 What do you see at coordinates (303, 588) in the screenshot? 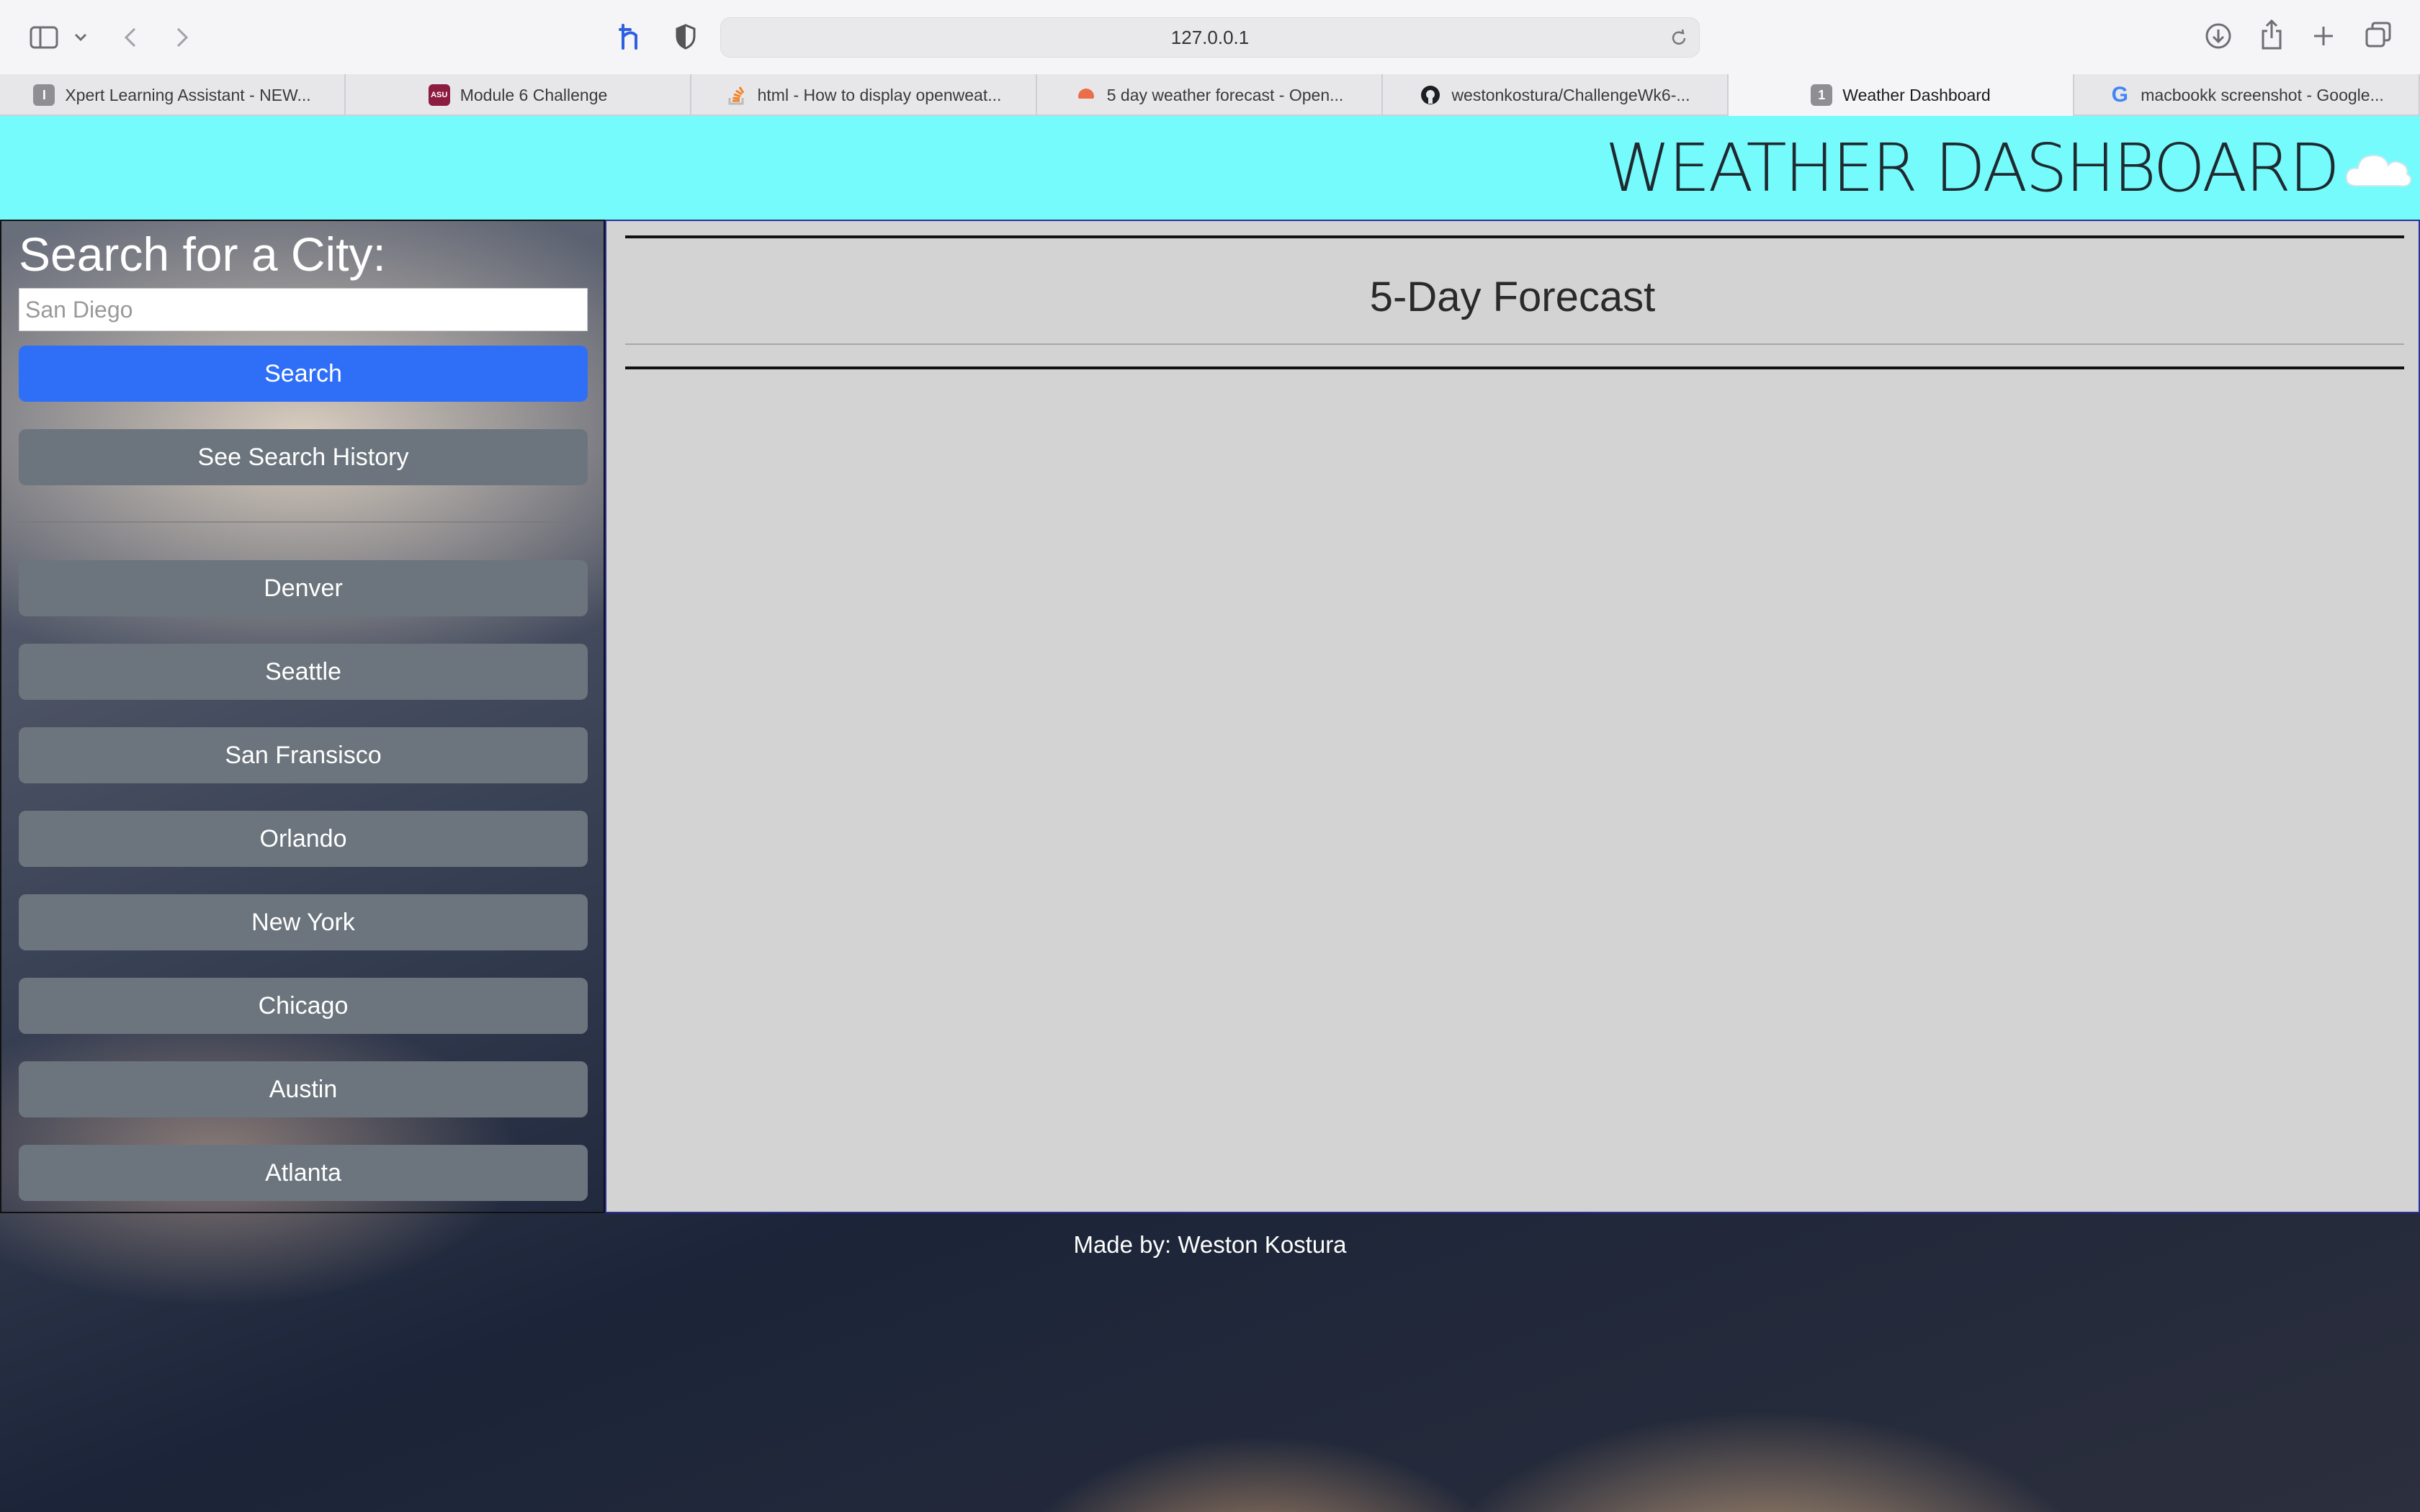
I see `city-button-denver: Denver` at bounding box center [303, 588].